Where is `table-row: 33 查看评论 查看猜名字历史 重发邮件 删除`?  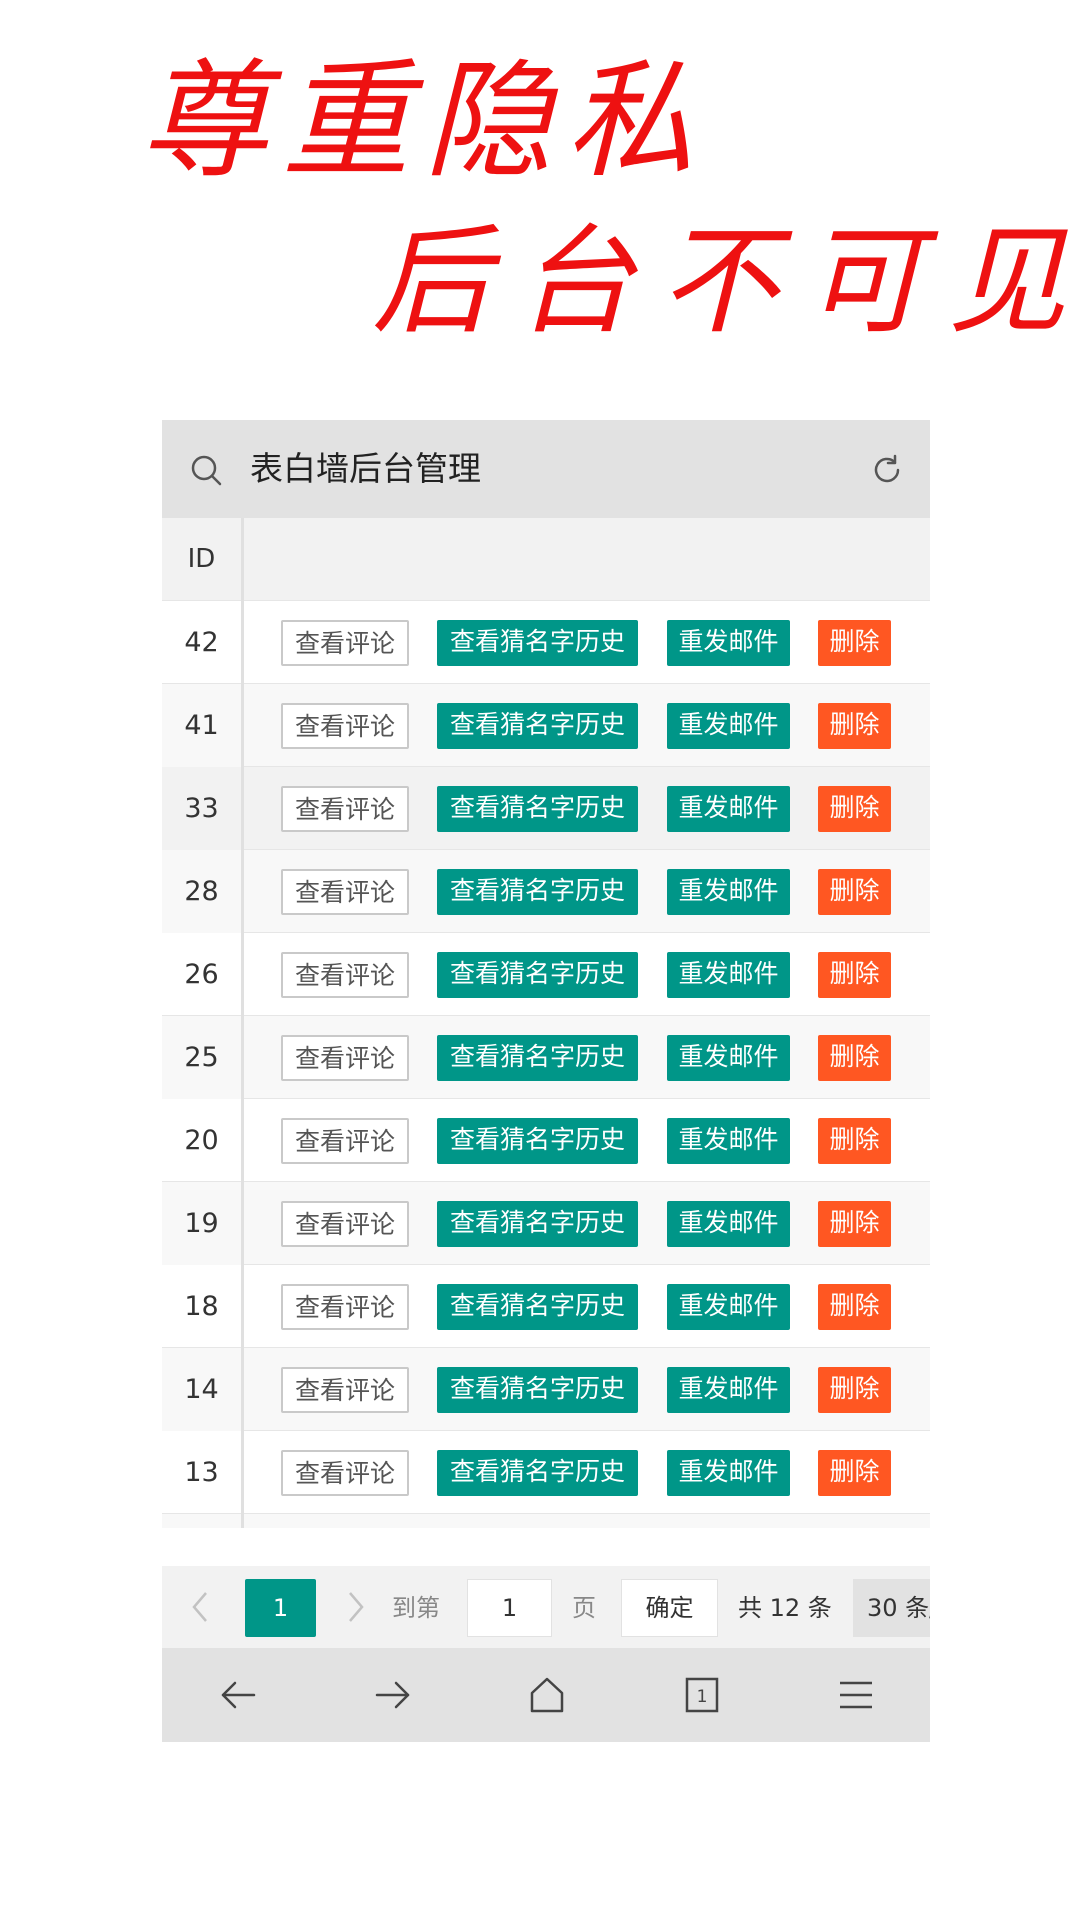 table-row: 33 查看评论 查看猜名字历史 重发邮件 删除 is located at coordinates (546, 808).